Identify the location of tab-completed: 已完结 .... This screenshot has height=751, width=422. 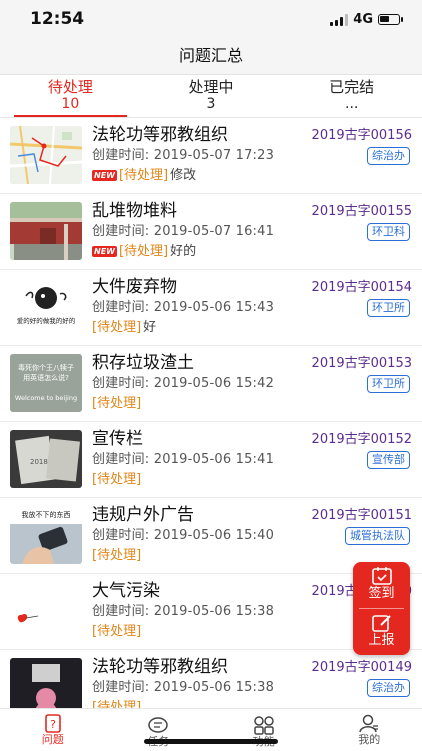
(351, 96).